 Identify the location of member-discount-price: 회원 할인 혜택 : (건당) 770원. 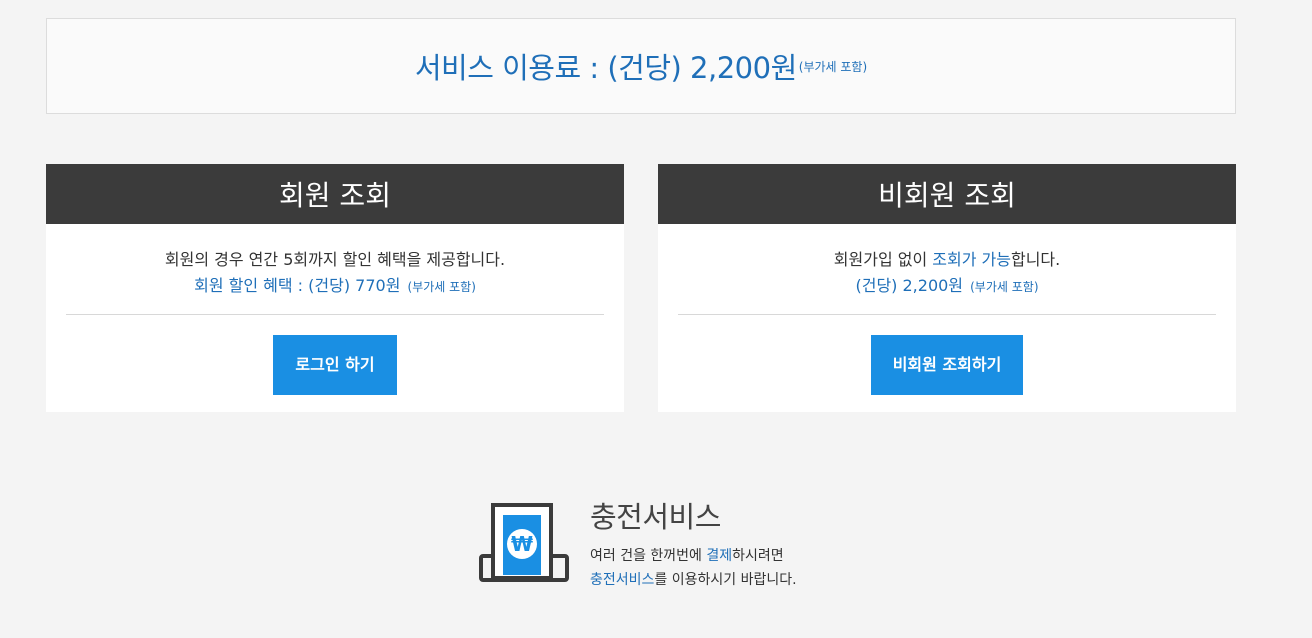
(297, 285).